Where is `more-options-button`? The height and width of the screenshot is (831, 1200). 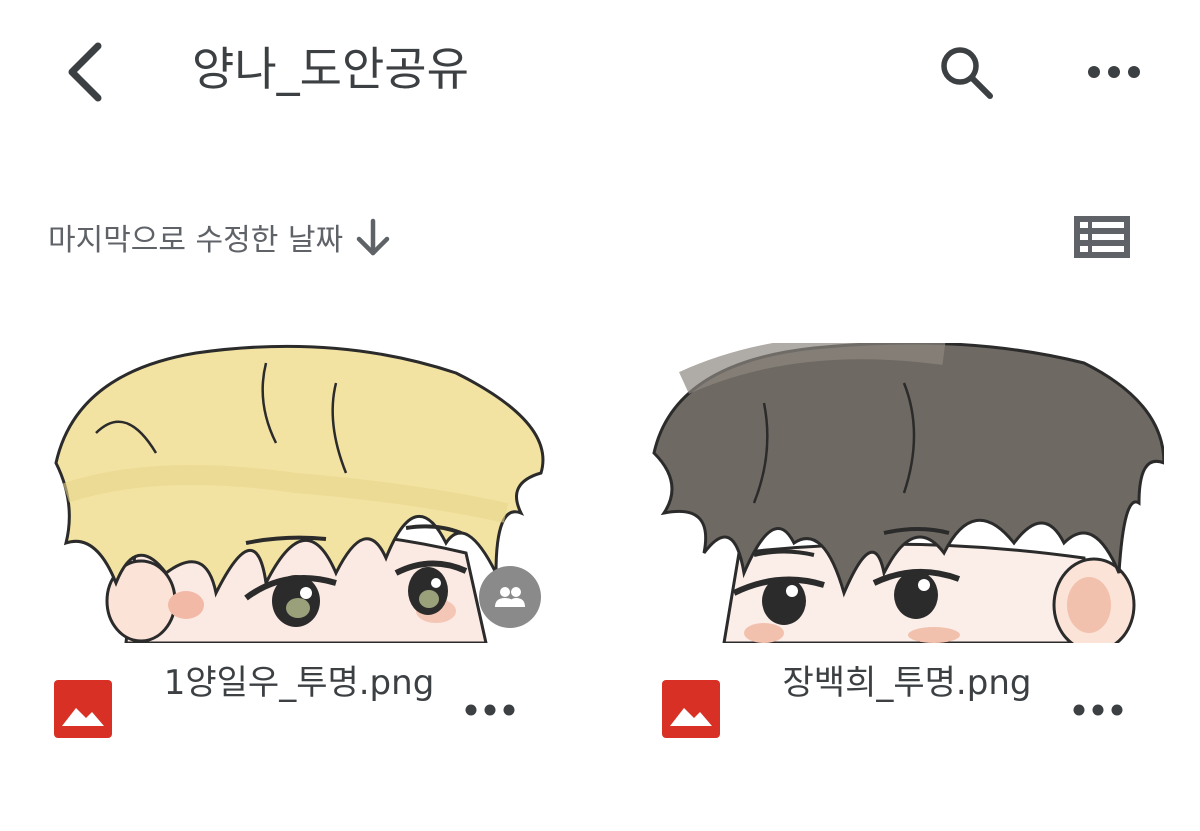
more-options-button is located at coordinates (1114, 72).